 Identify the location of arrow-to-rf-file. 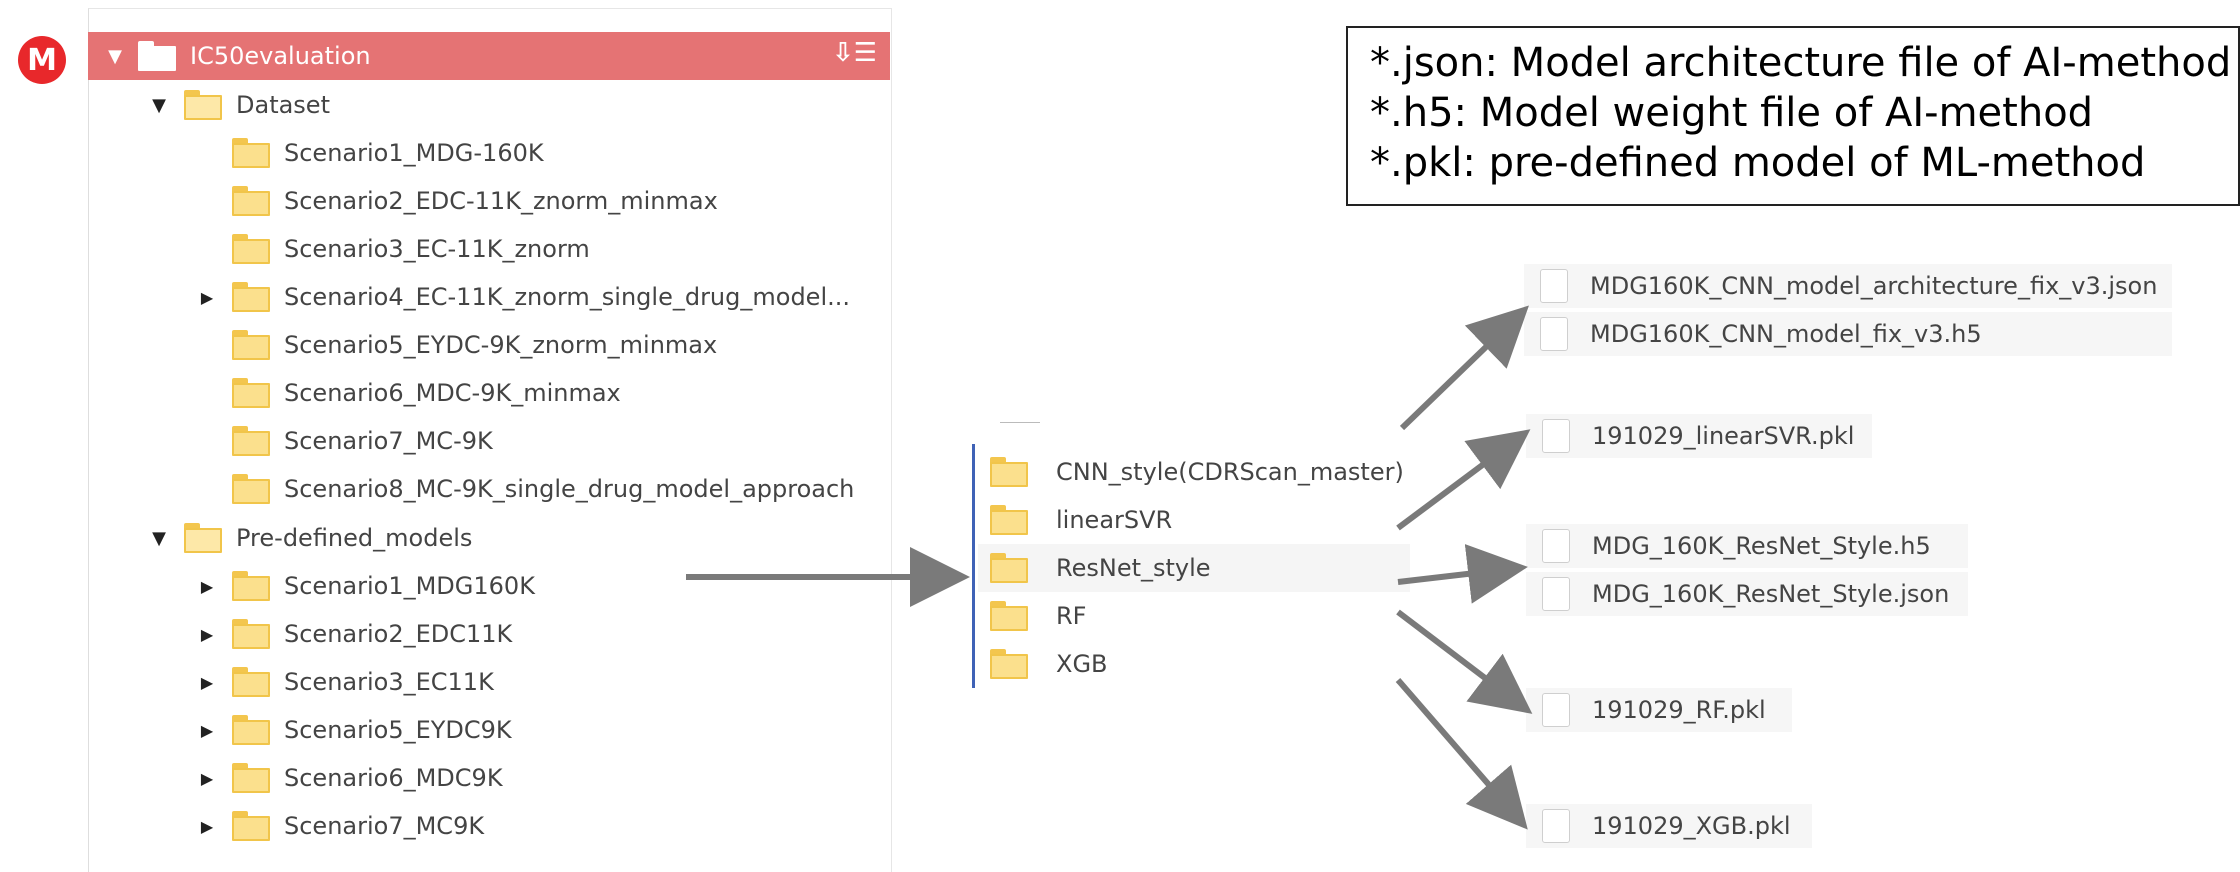
(1464, 661).